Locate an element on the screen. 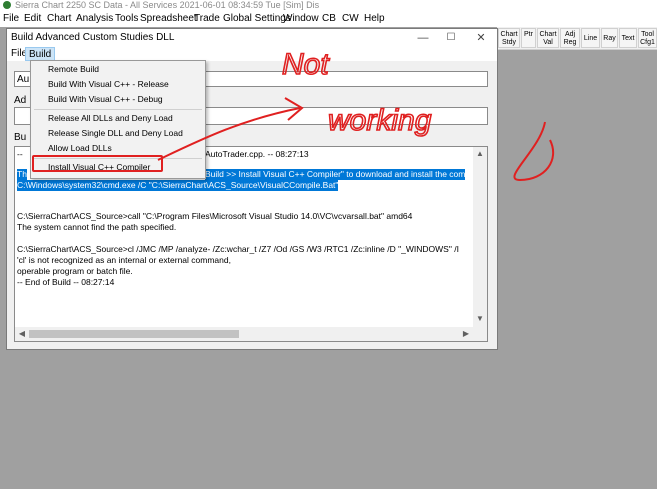  annotation-working: working is located at coordinates (380, 120).